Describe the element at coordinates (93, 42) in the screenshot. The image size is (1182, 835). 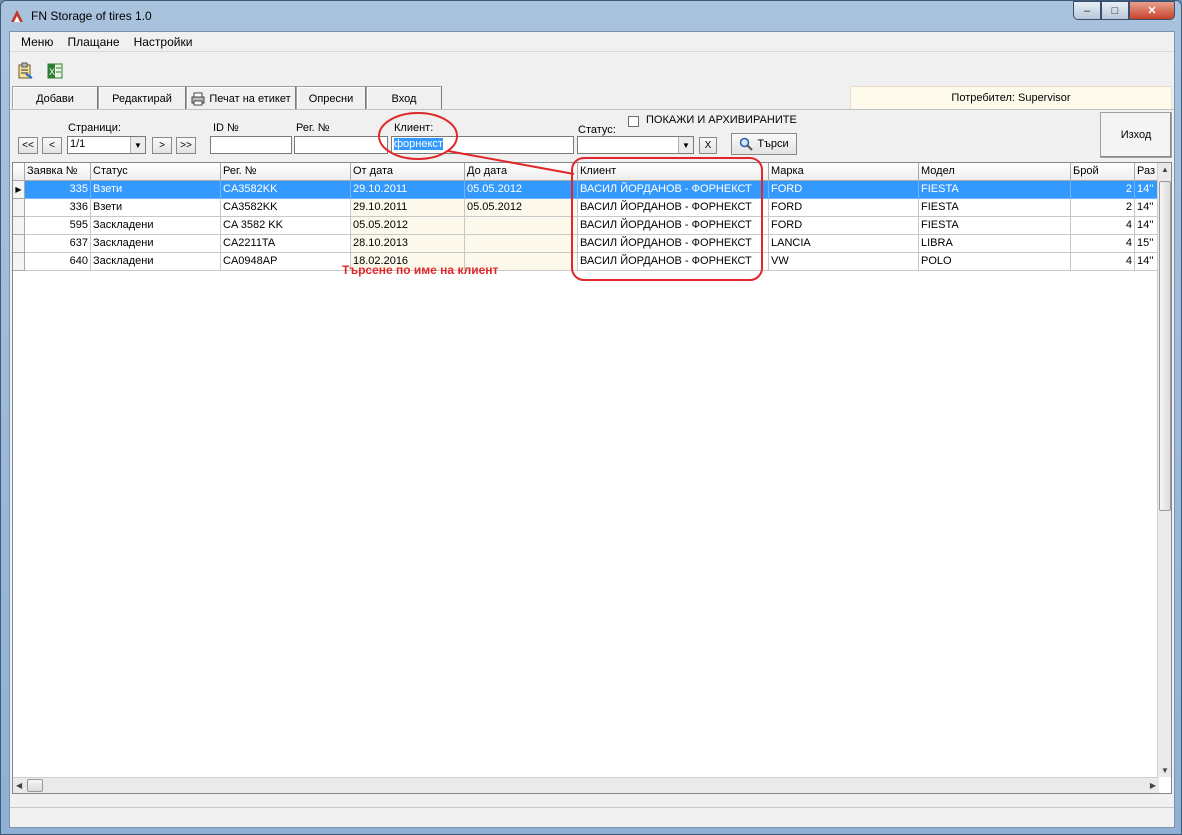
I see `menu-item-payment: Плащане` at that location.